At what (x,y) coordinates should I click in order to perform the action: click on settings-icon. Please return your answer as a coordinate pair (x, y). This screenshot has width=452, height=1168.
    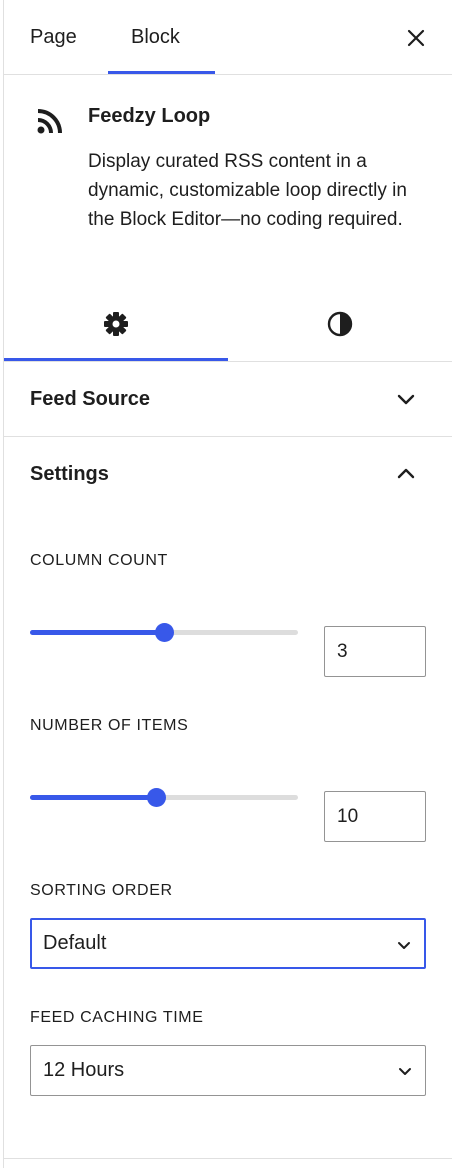
    Looking at the image, I should click on (116, 324).